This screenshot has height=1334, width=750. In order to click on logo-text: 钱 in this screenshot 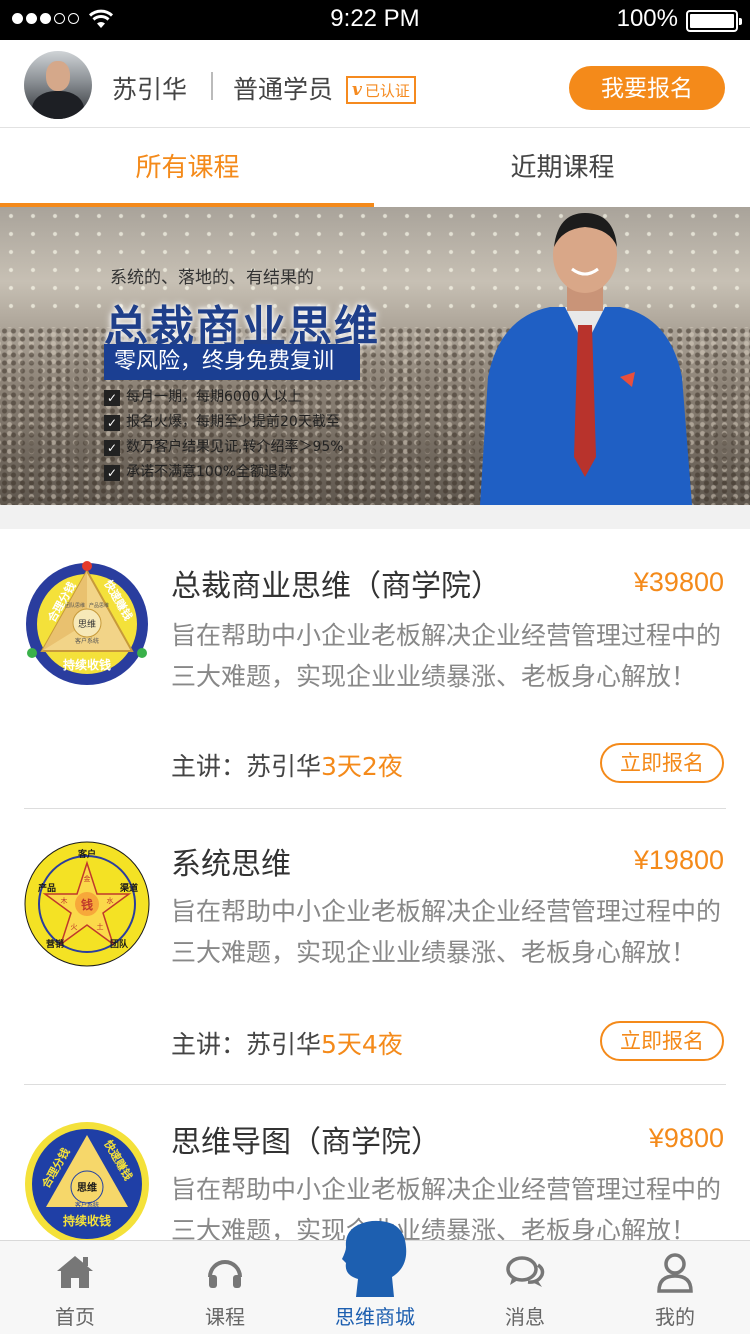, I will do `click(87, 904)`.